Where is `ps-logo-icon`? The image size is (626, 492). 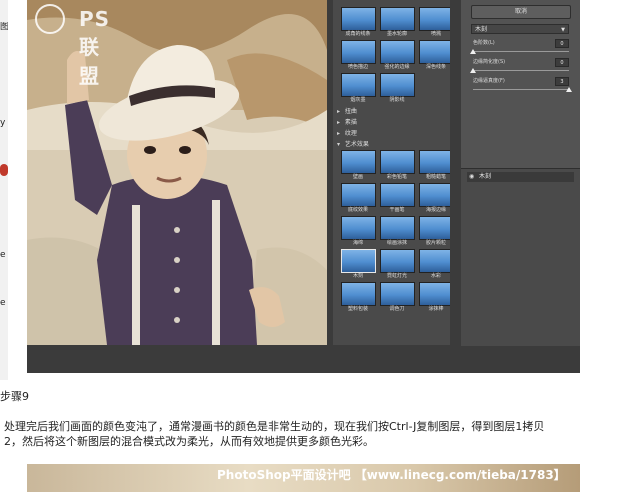 ps-logo-icon is located at coordinates (50, 19).